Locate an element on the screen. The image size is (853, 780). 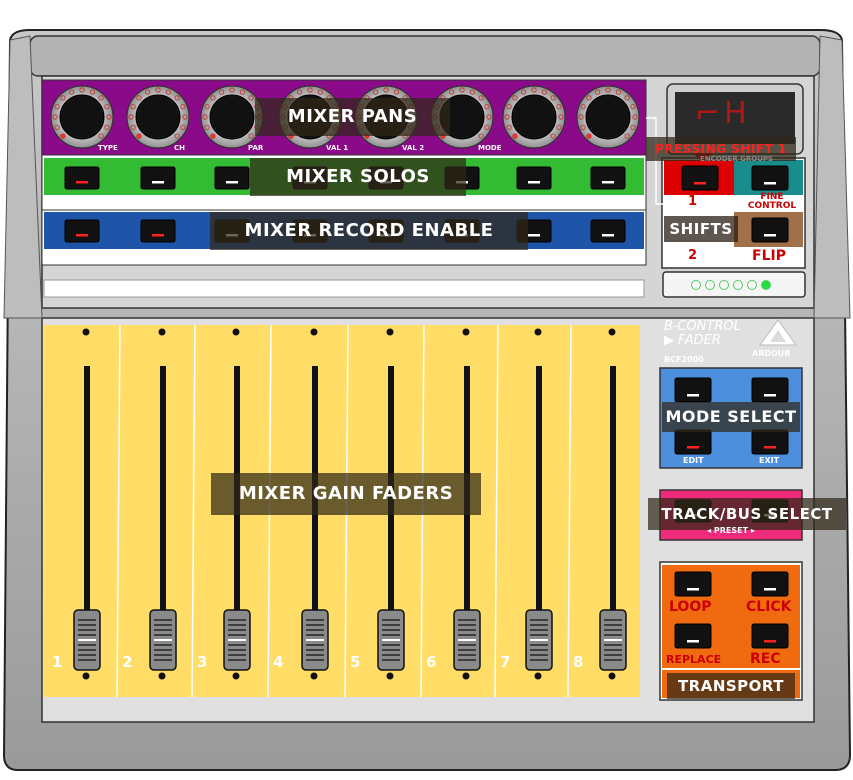
click-label: CLICK is located at coordinates (769, 607).